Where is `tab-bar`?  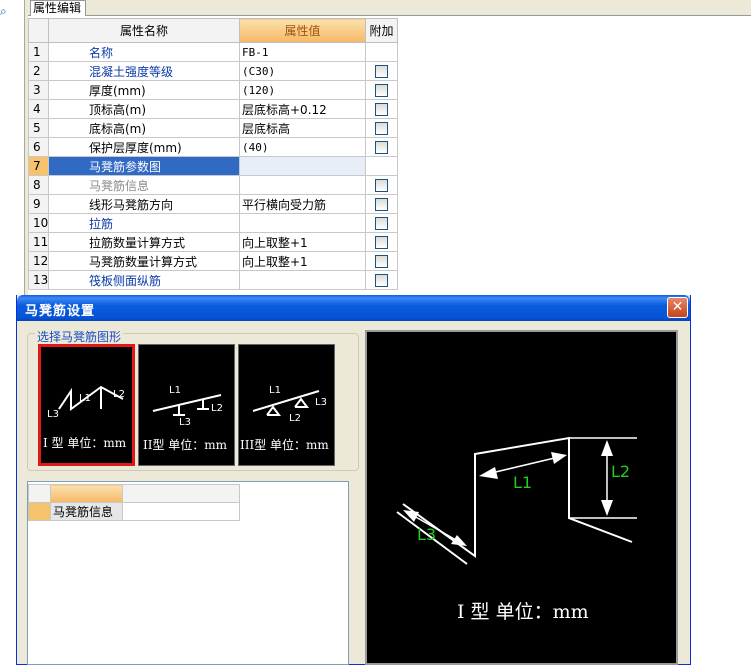
tab-bar is located at coordinates (389, 8).